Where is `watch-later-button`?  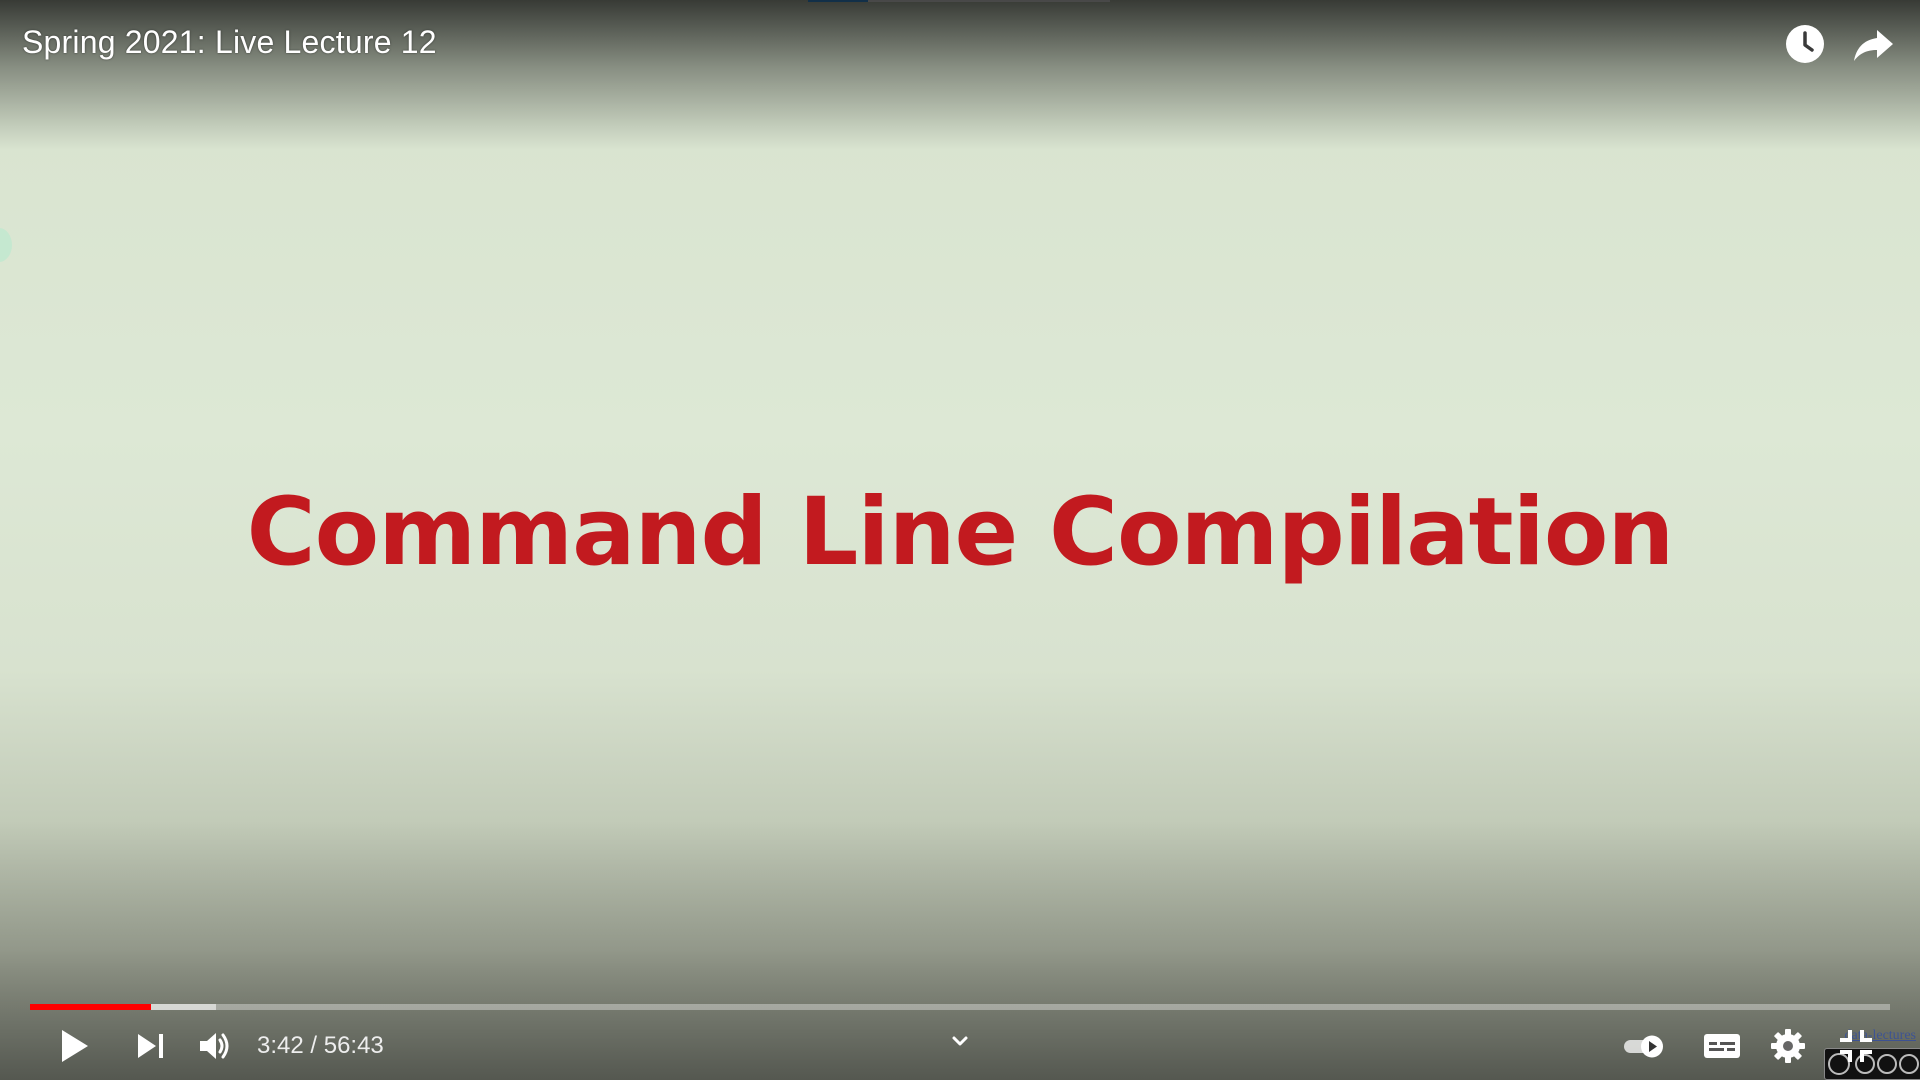 watch-later-button is located at coordinates (1805, 44).